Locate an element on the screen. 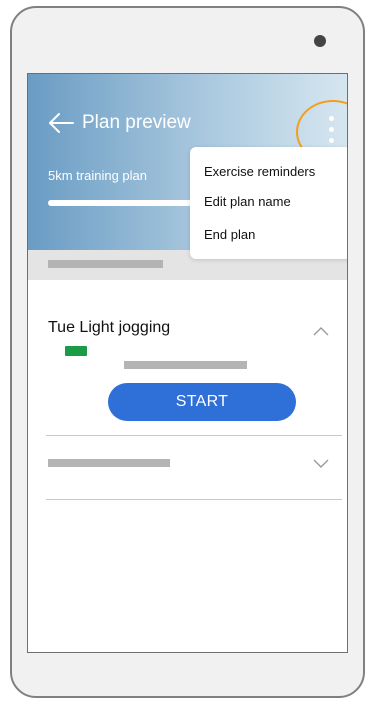 The image size is (375, 704). back-arrow-icon is located at coordinates (61, 123).